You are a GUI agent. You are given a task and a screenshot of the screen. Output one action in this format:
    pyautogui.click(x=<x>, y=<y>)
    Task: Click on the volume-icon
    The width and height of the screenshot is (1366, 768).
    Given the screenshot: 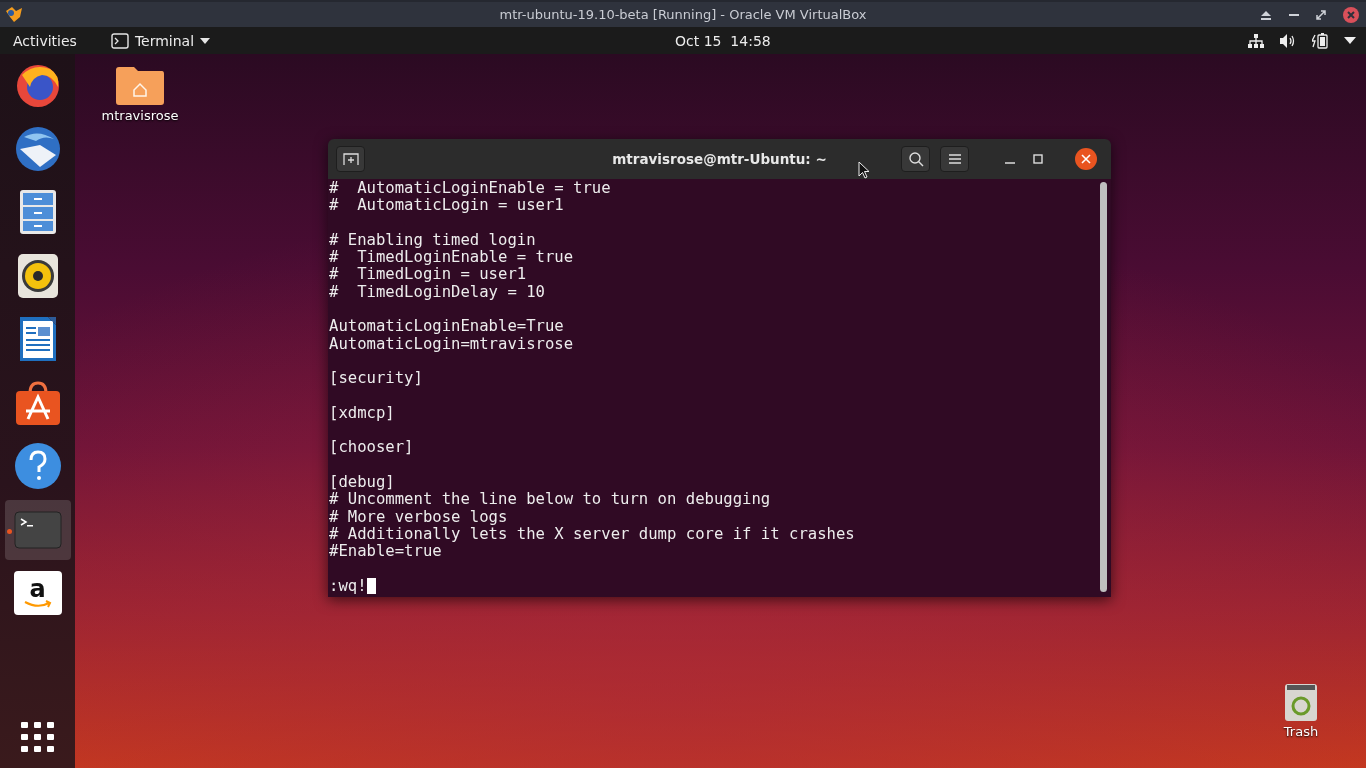 What is the action you would take?
    pyautogui.click(x=1288, y=40)
    